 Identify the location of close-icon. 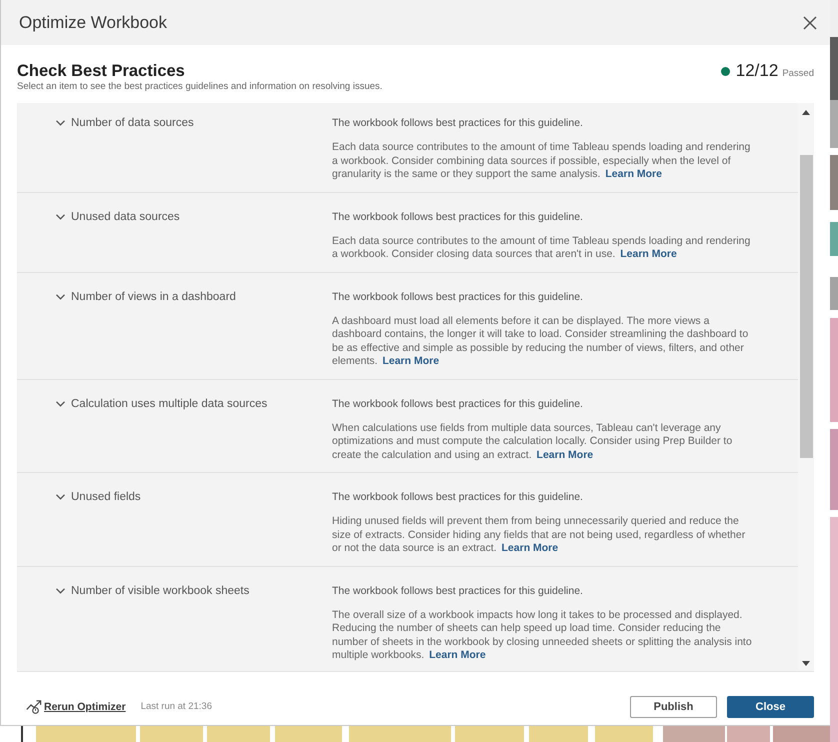
(810, 23).